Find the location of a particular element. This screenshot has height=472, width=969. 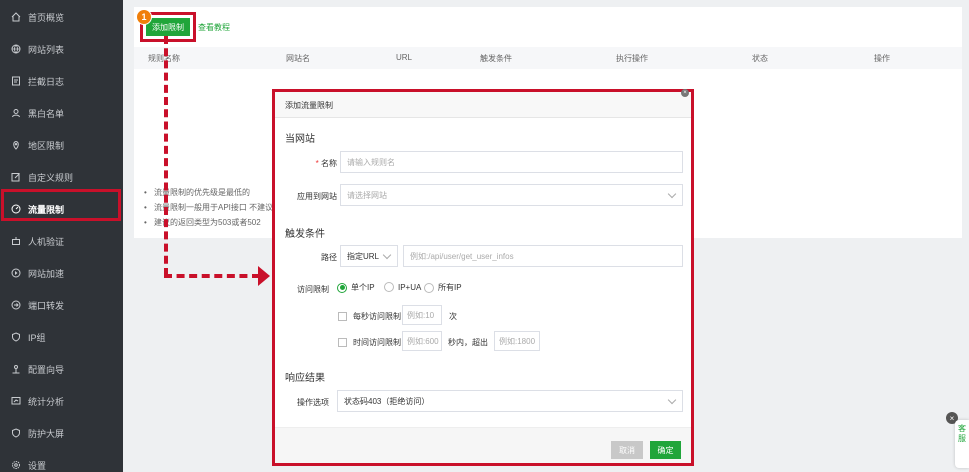

name-label: * 名称 is located at coordinates (312, 163).